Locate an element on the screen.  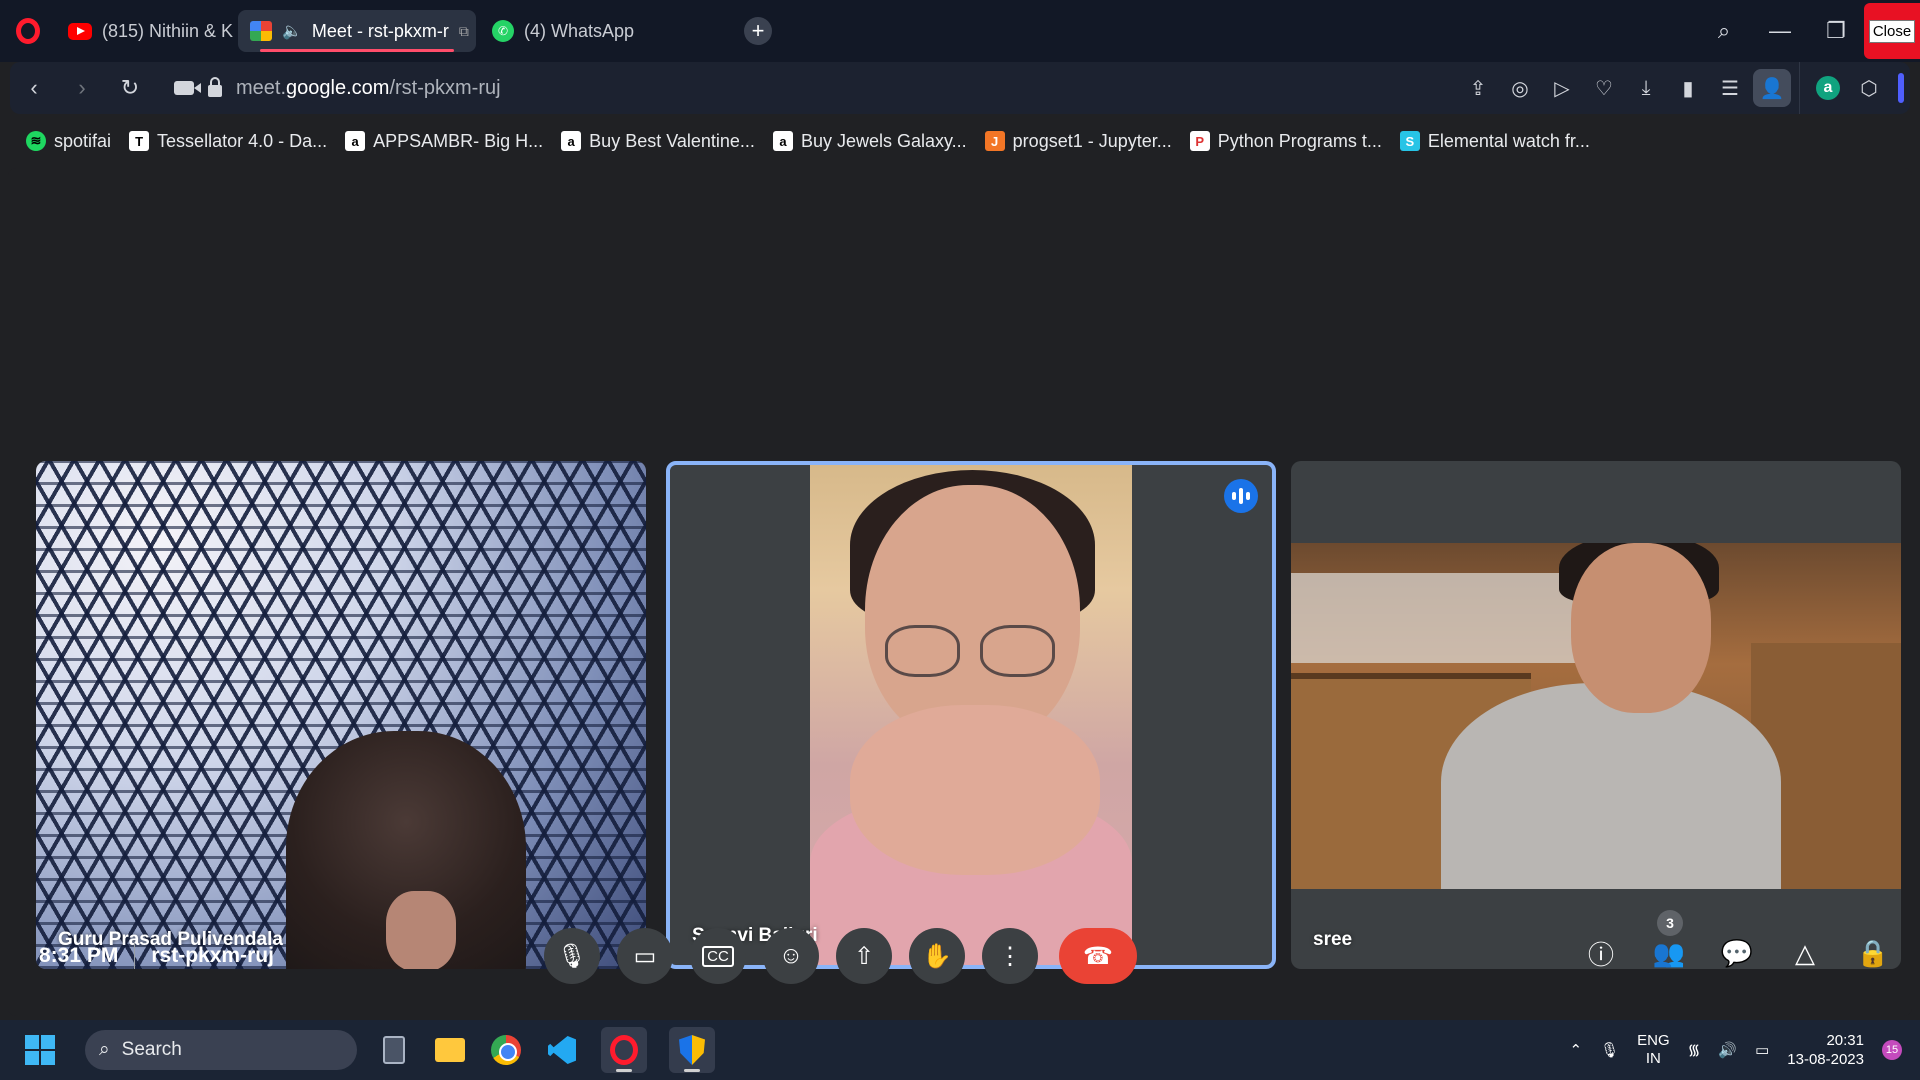
battery-icon: ▭ is located at coordinates (1762, 1050).